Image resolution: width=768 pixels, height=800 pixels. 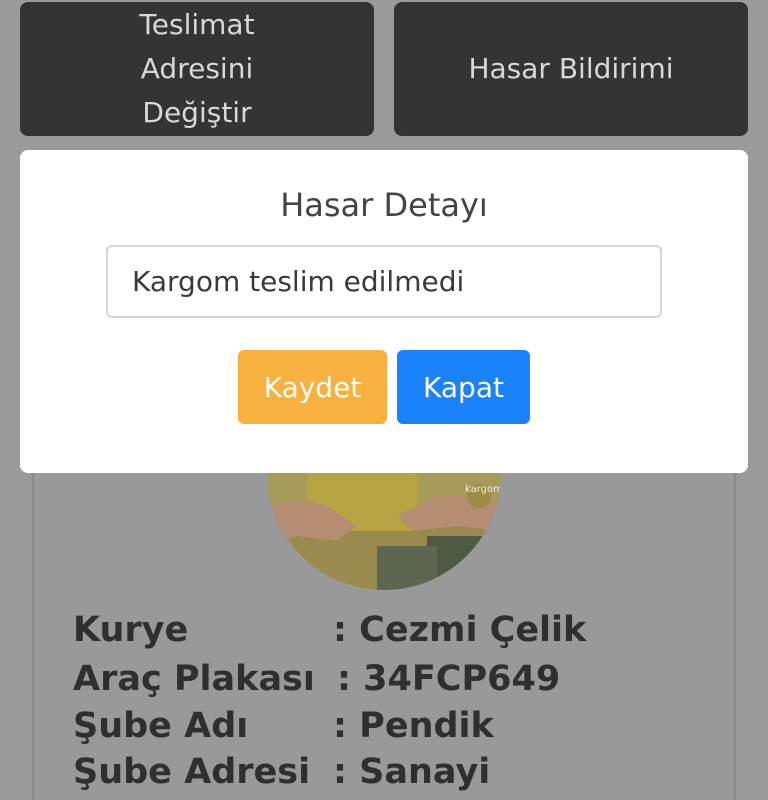 I want to click on branch-address-value: : Sanayi, so click(x=412, y=772).